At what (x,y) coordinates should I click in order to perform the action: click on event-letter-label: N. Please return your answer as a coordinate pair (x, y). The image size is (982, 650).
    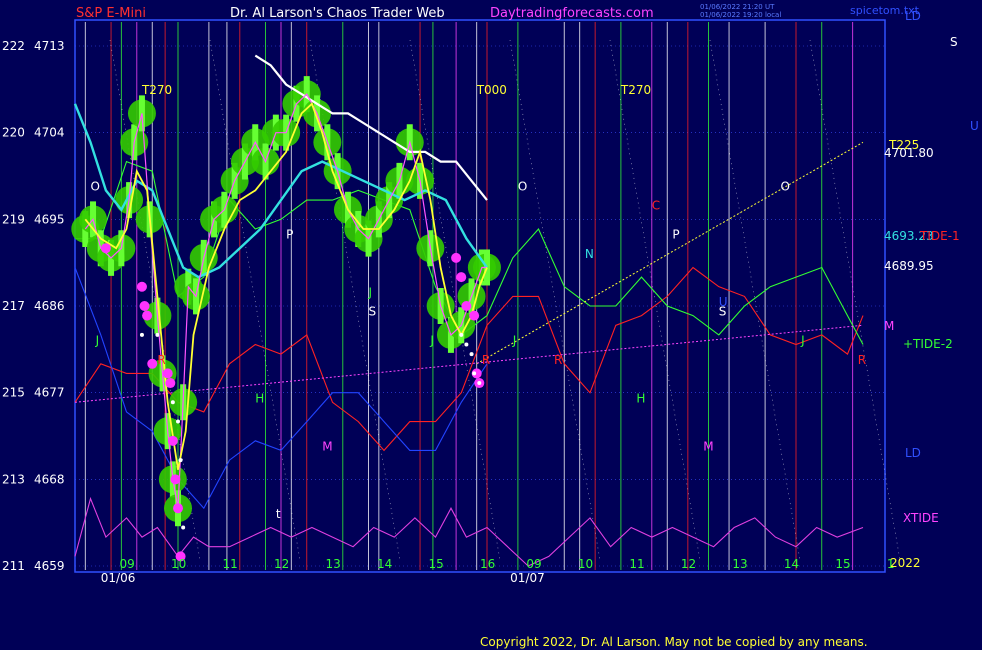
    Looking at the image, I should click on (589, 254).